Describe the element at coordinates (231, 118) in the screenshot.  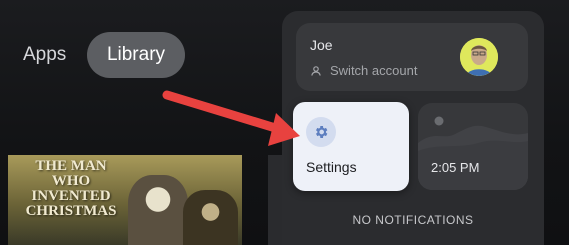
I see `arrow-annotation` at that location.